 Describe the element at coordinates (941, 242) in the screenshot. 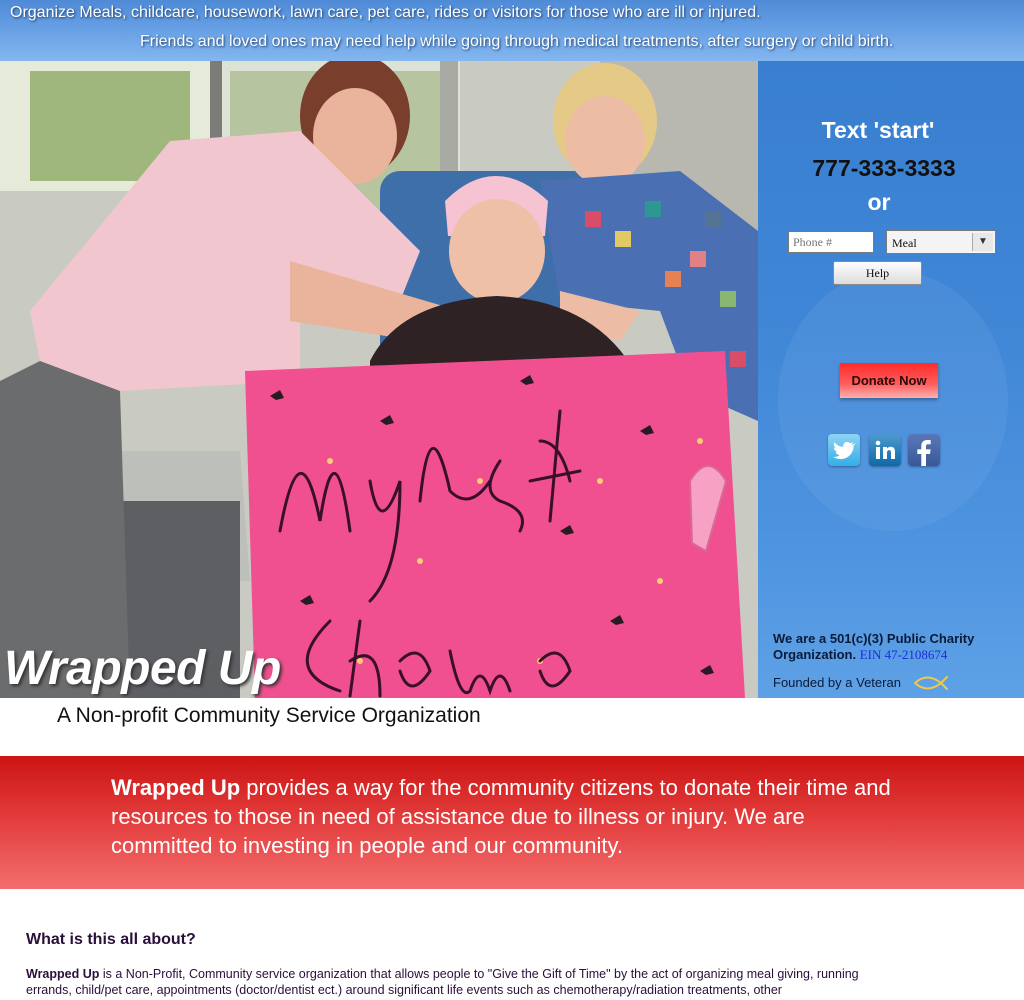

I see `help-type-select: Meal ▼` at that location.